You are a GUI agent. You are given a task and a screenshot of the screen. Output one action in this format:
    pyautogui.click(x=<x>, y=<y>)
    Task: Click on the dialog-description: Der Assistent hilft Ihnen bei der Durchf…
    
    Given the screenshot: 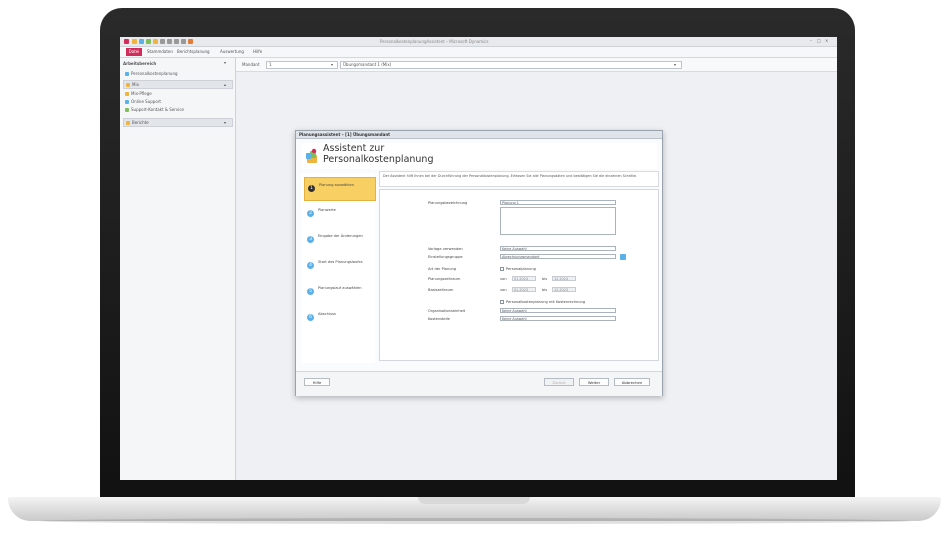 What is the action you would take?
    pyautogui.click(x=510, y=176)
    